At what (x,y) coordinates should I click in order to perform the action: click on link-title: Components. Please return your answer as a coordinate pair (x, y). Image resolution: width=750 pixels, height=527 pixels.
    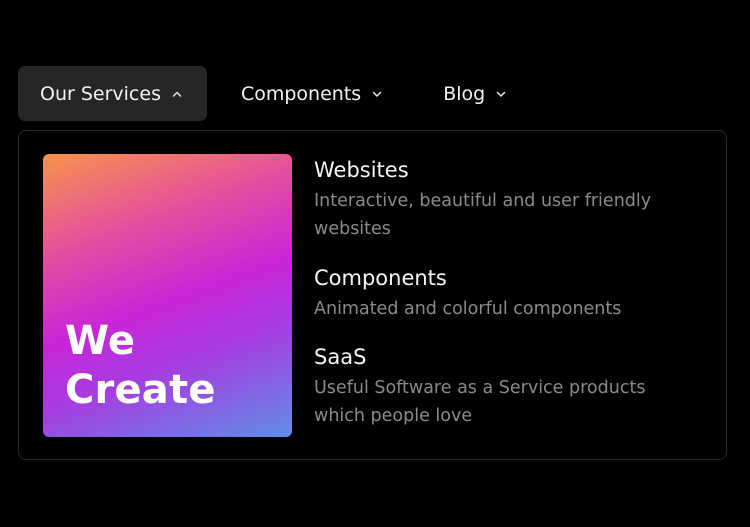
    Looking at the image, I should click on (380, 278).